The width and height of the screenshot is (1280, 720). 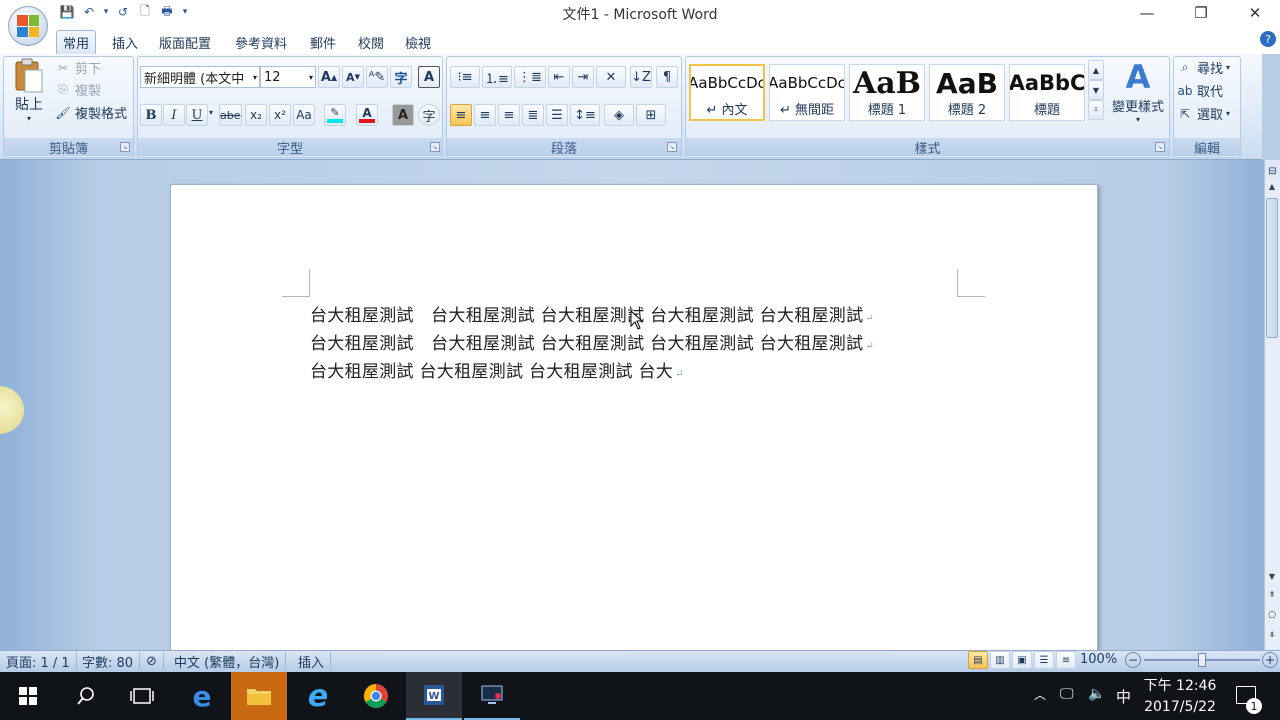 What do you see at coordinates (1203, 67) in the screenshot?
I see `find-button: ⌕ 尋找 ▾` at bounding box center [1203, 67].